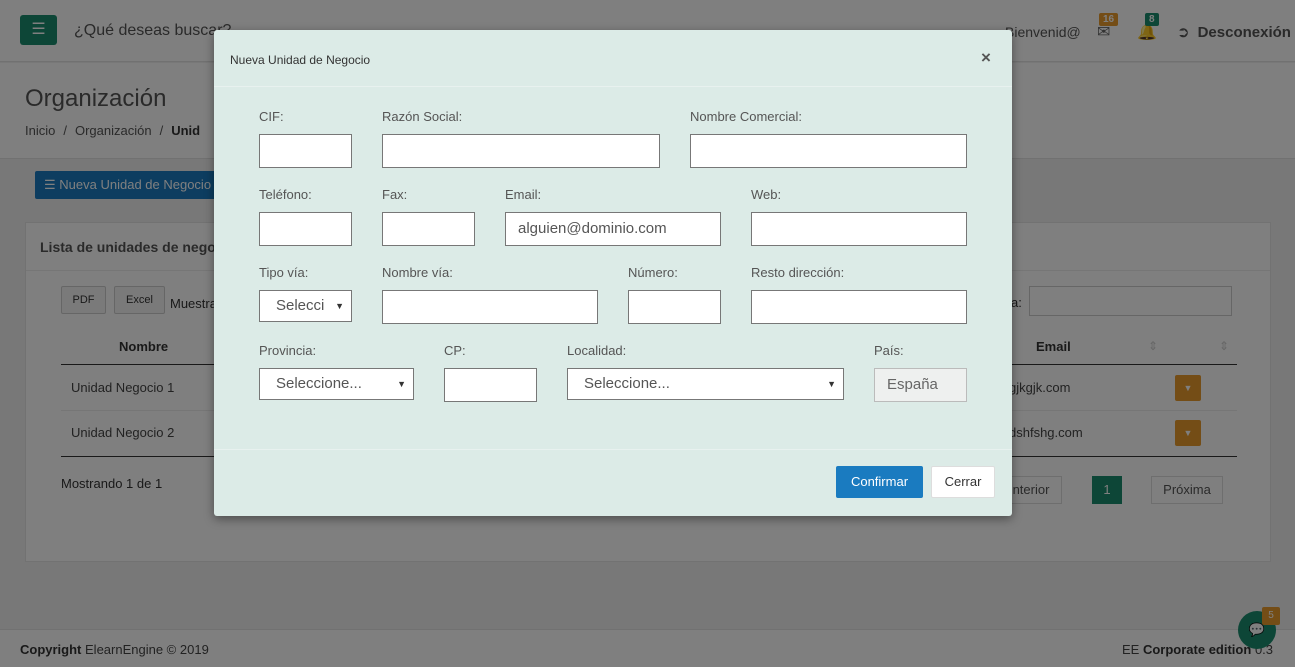 Image resolution: width=1295 pixels, height=667 pixels. What do you see at coordinates (674, 307) in the screenshot?
I see `numero-input` at bounding box center [674, 307].